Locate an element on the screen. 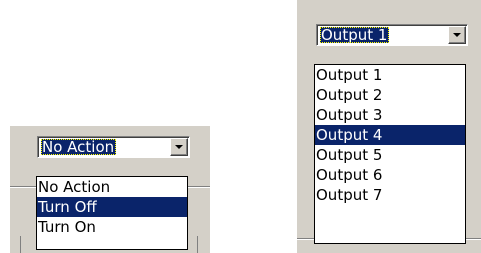 The image size is (481, 253). output-option-2: Output 2 is located at coordinates (390, 95).